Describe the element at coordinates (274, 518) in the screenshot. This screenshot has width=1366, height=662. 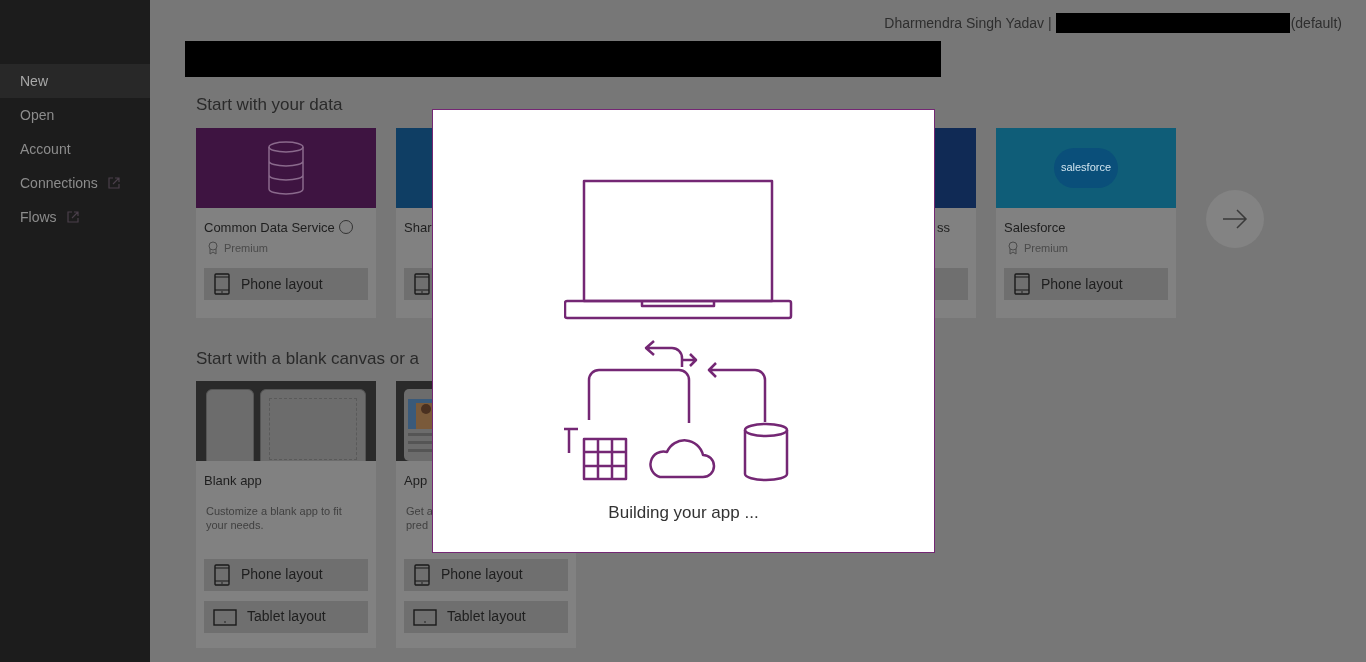
I see `card-description: Customize a blank app to fit your needs.` at that location.